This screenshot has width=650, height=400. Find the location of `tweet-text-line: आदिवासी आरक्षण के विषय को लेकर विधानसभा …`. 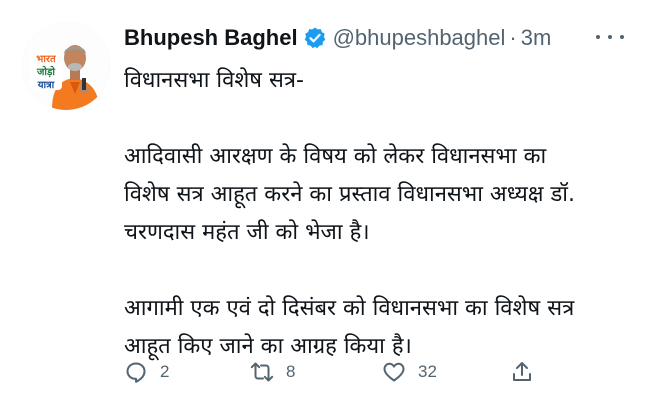

tweet-text-line: आदिवासी आरक्षण के विषय को लेकर विधानसभा … is located at coordinates (335, 156).